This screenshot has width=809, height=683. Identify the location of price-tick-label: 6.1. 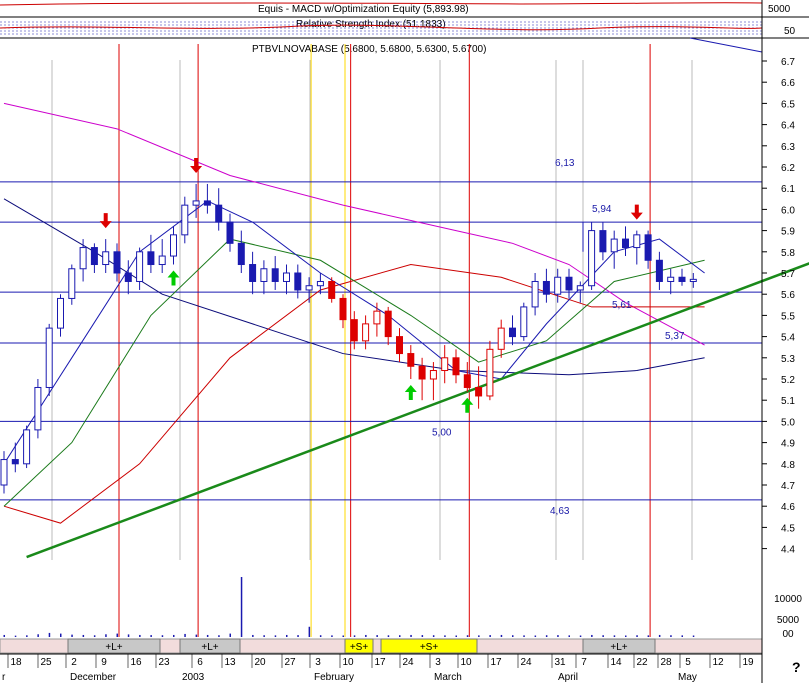
(788, 189).